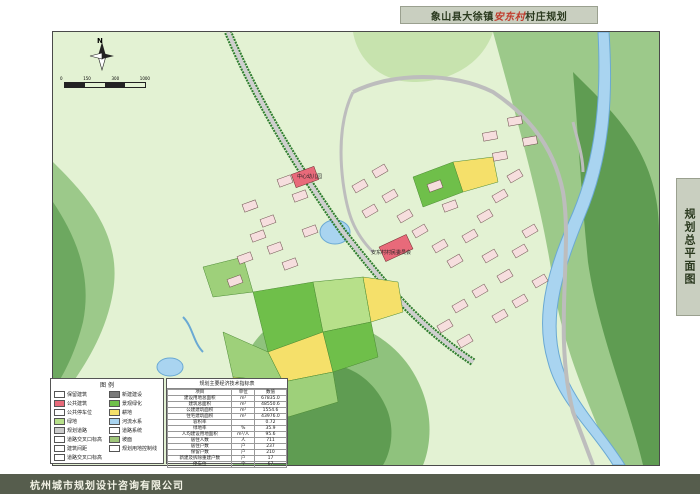  Describe the element at coordinates (140, 449) in the screenshot. I see `legend-label: 规划用地控制线` at that location.